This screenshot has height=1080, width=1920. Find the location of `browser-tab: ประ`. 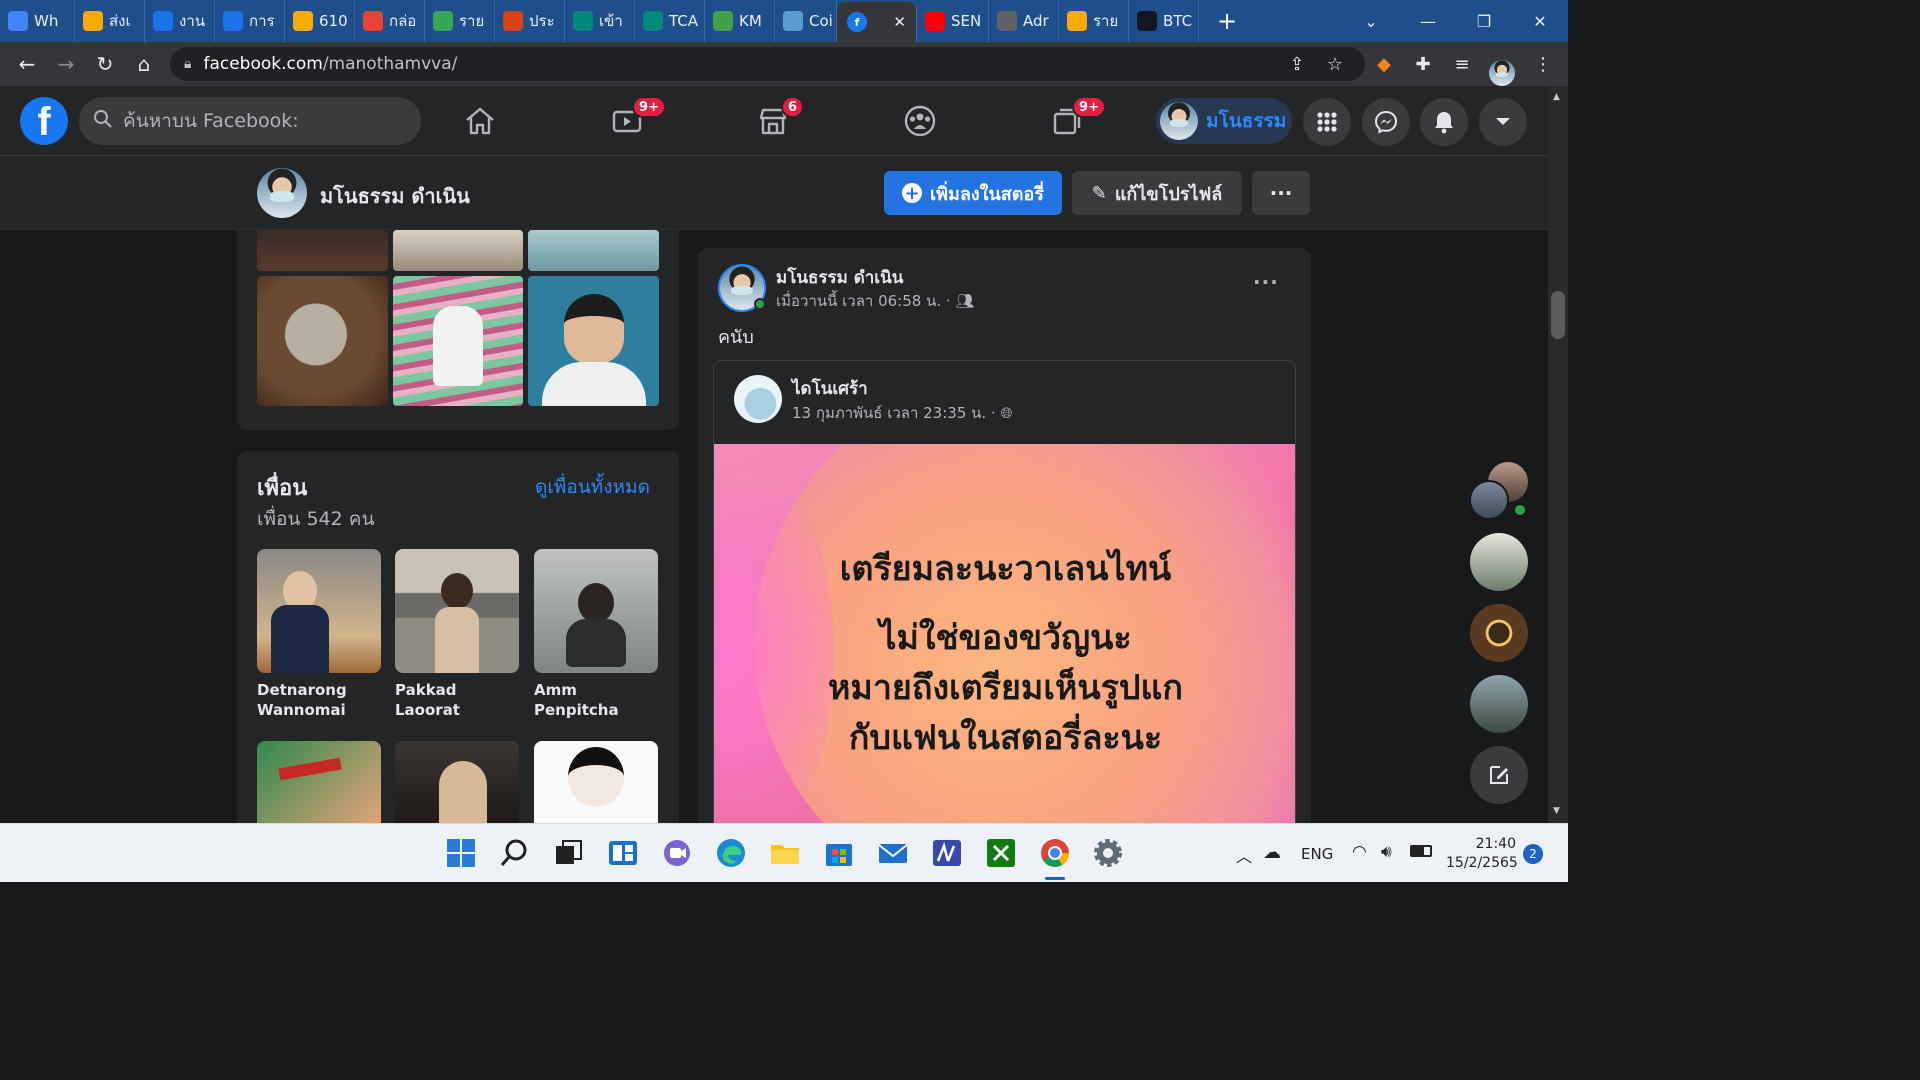

browser-tab: ประ is located at coordinates (530, 21).